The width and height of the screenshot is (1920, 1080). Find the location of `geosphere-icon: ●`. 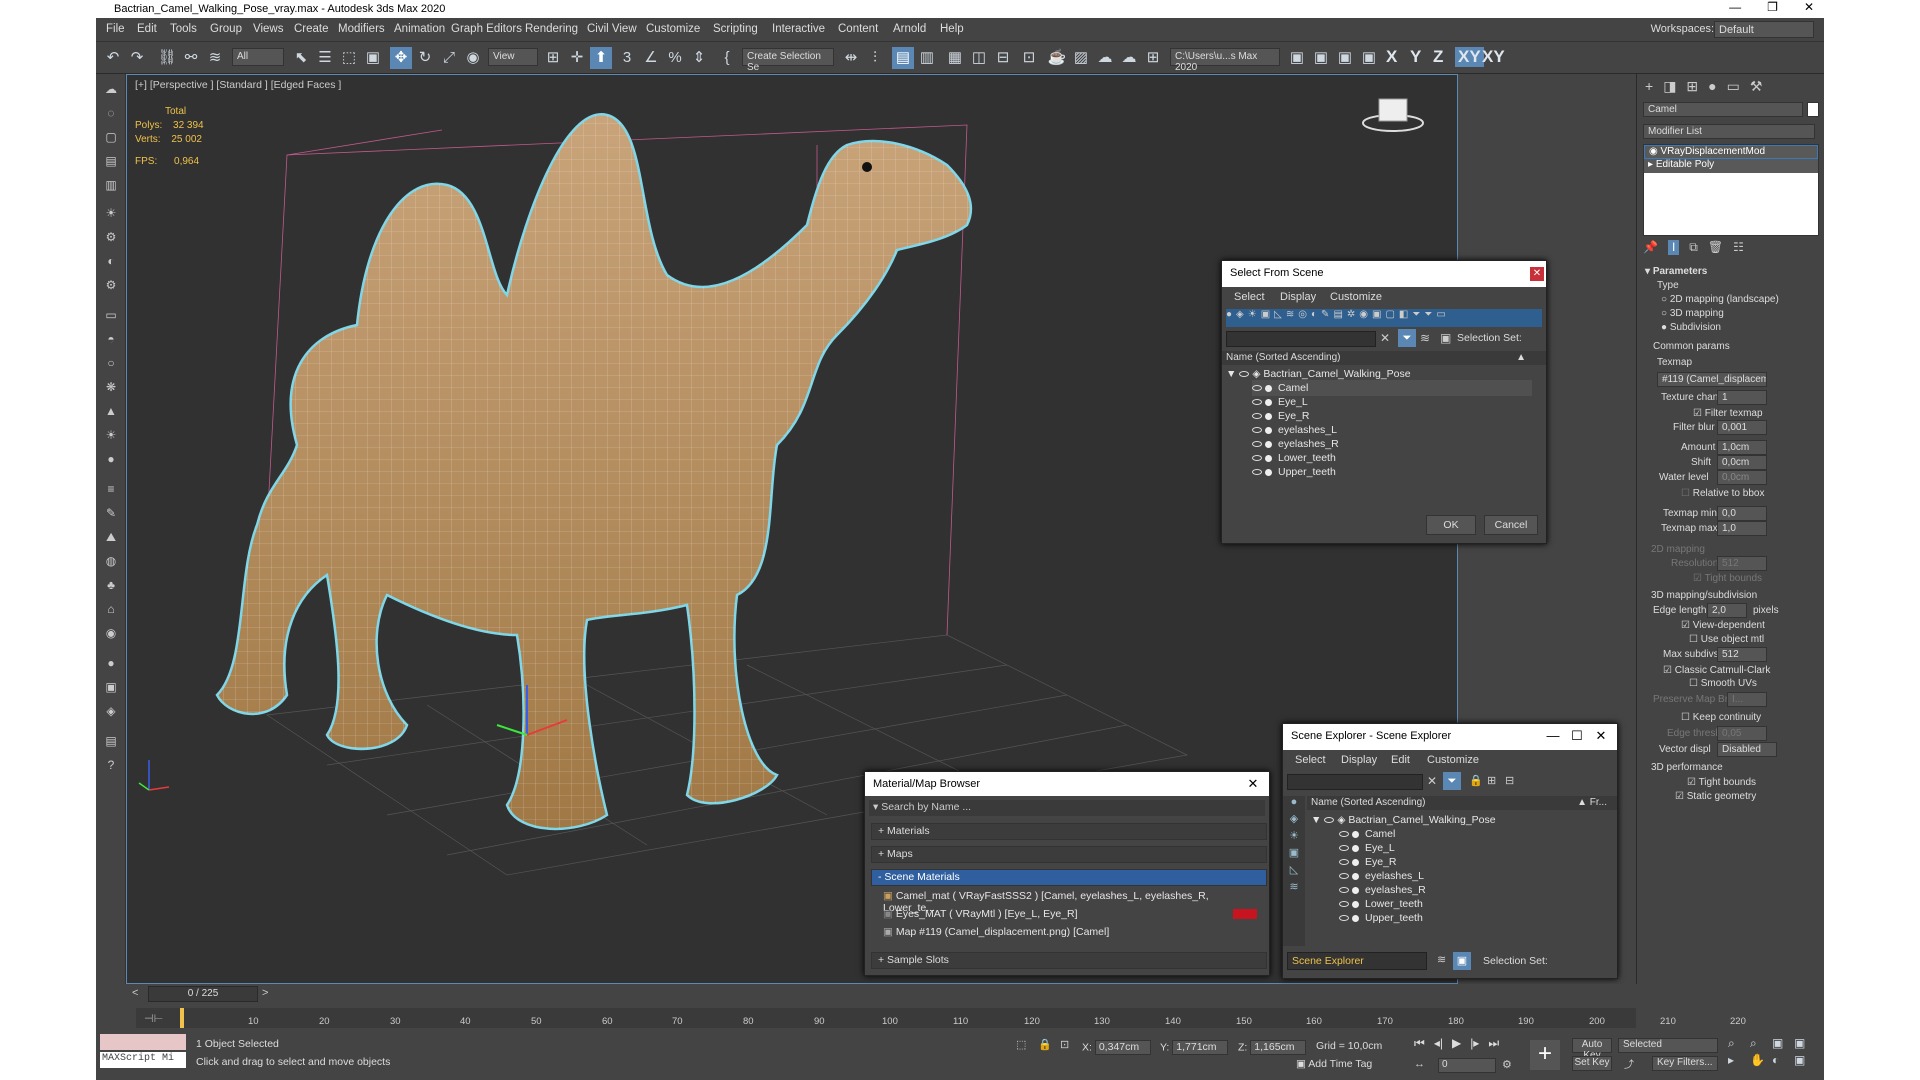

geosphere-icon: ● is located at coordinates (111, 459).